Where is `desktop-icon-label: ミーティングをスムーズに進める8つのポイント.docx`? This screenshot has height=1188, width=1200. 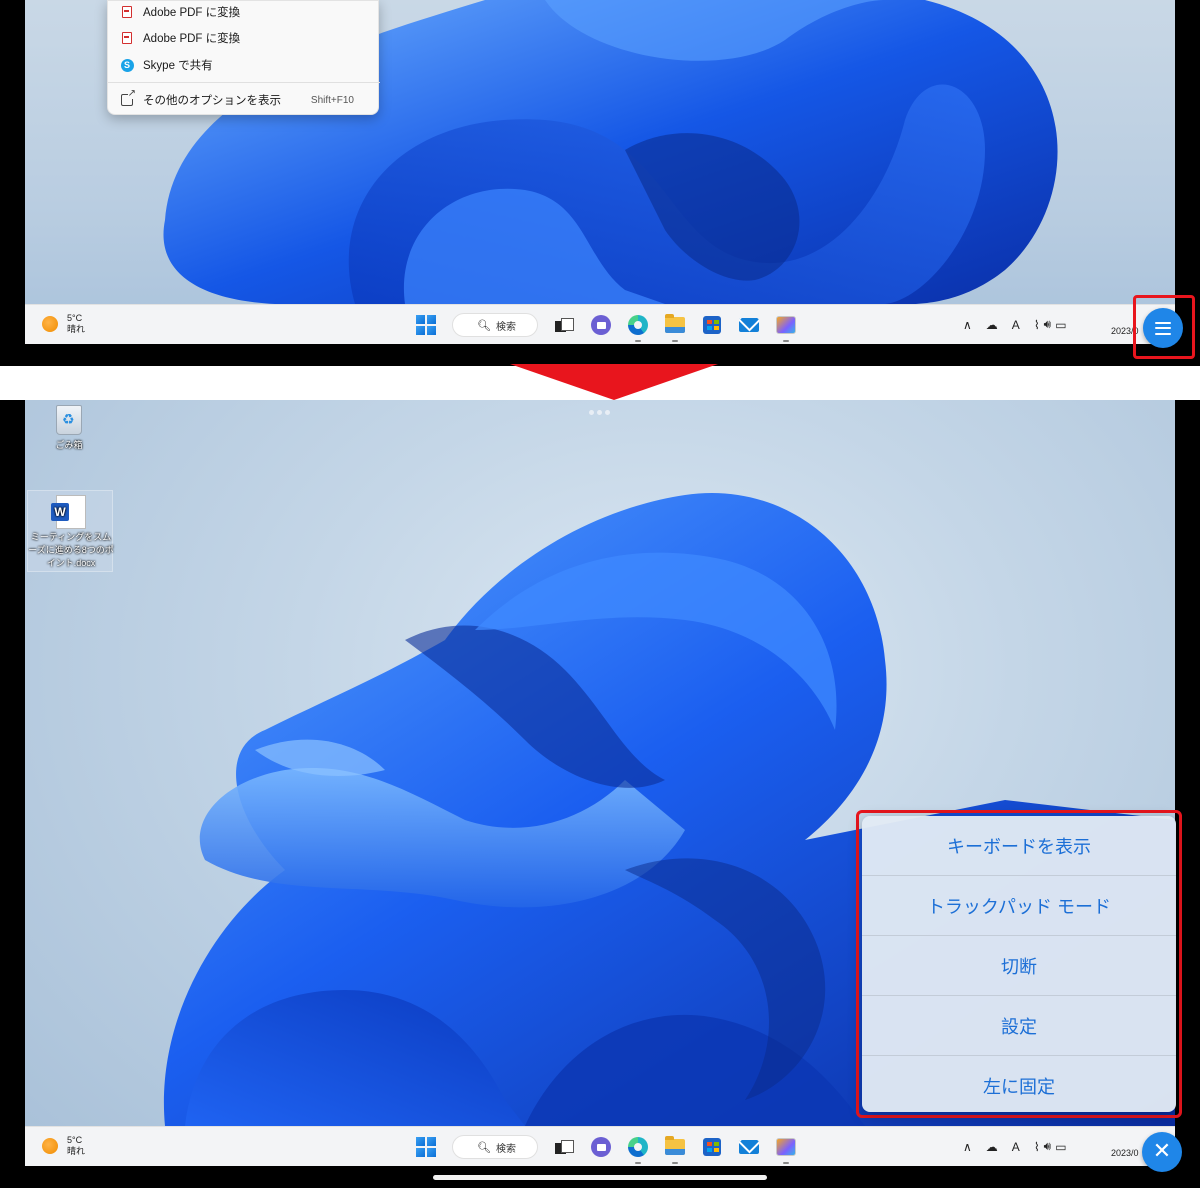
desktop-icon-label: ミーティングをスムーズに進める8つのポイント.docx is located at coordinates (71, 550).